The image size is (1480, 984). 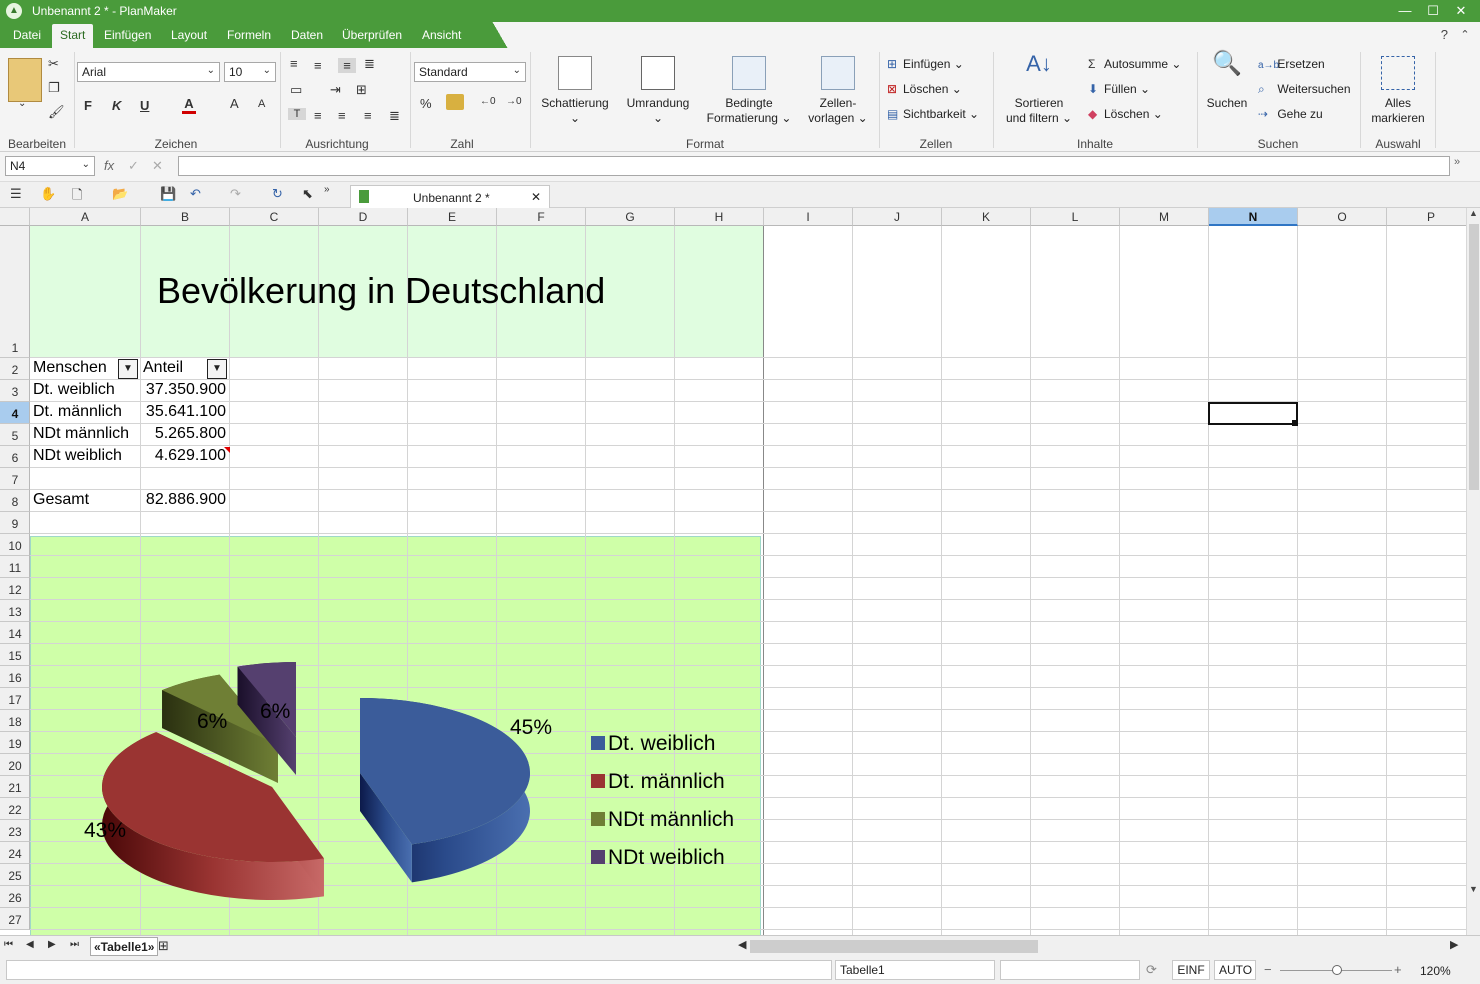 What do you see at coordinates (85, 217) in the screenshot?
I see `column-header-a: A` at bounding box center [85, 217].